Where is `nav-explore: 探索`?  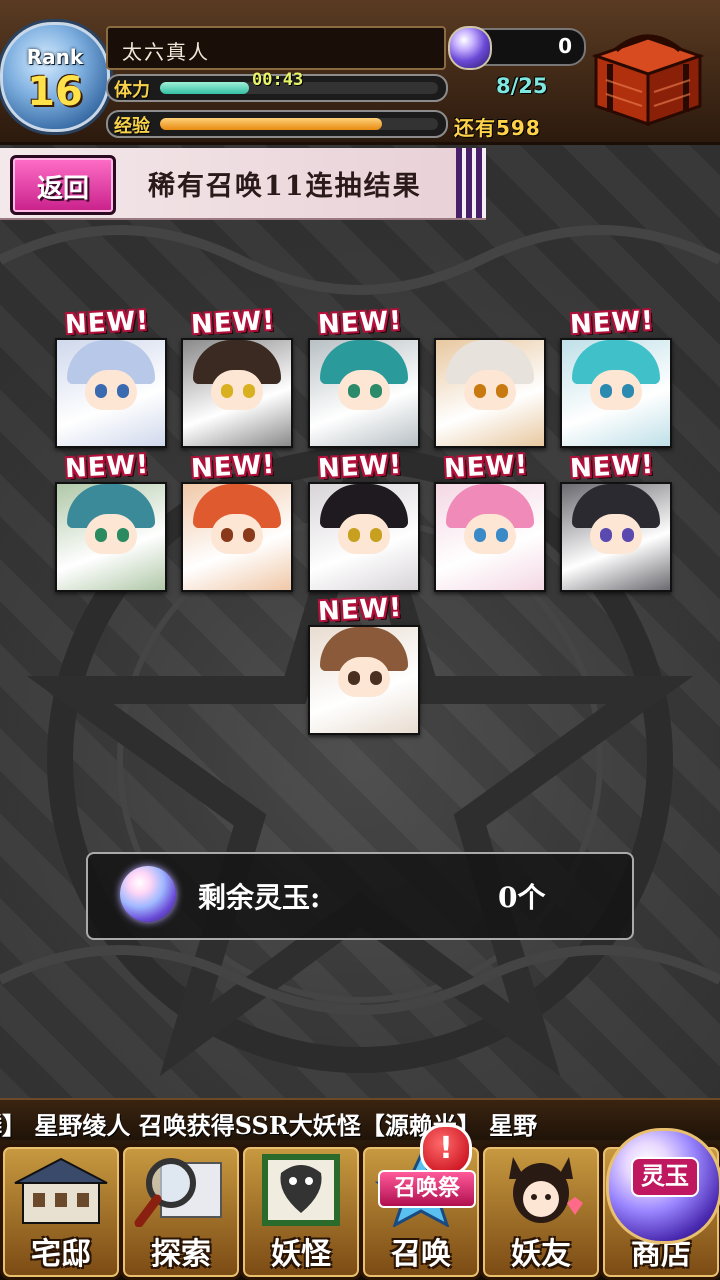 nav-explore: 探索 is located at coordinates (181, 1212).